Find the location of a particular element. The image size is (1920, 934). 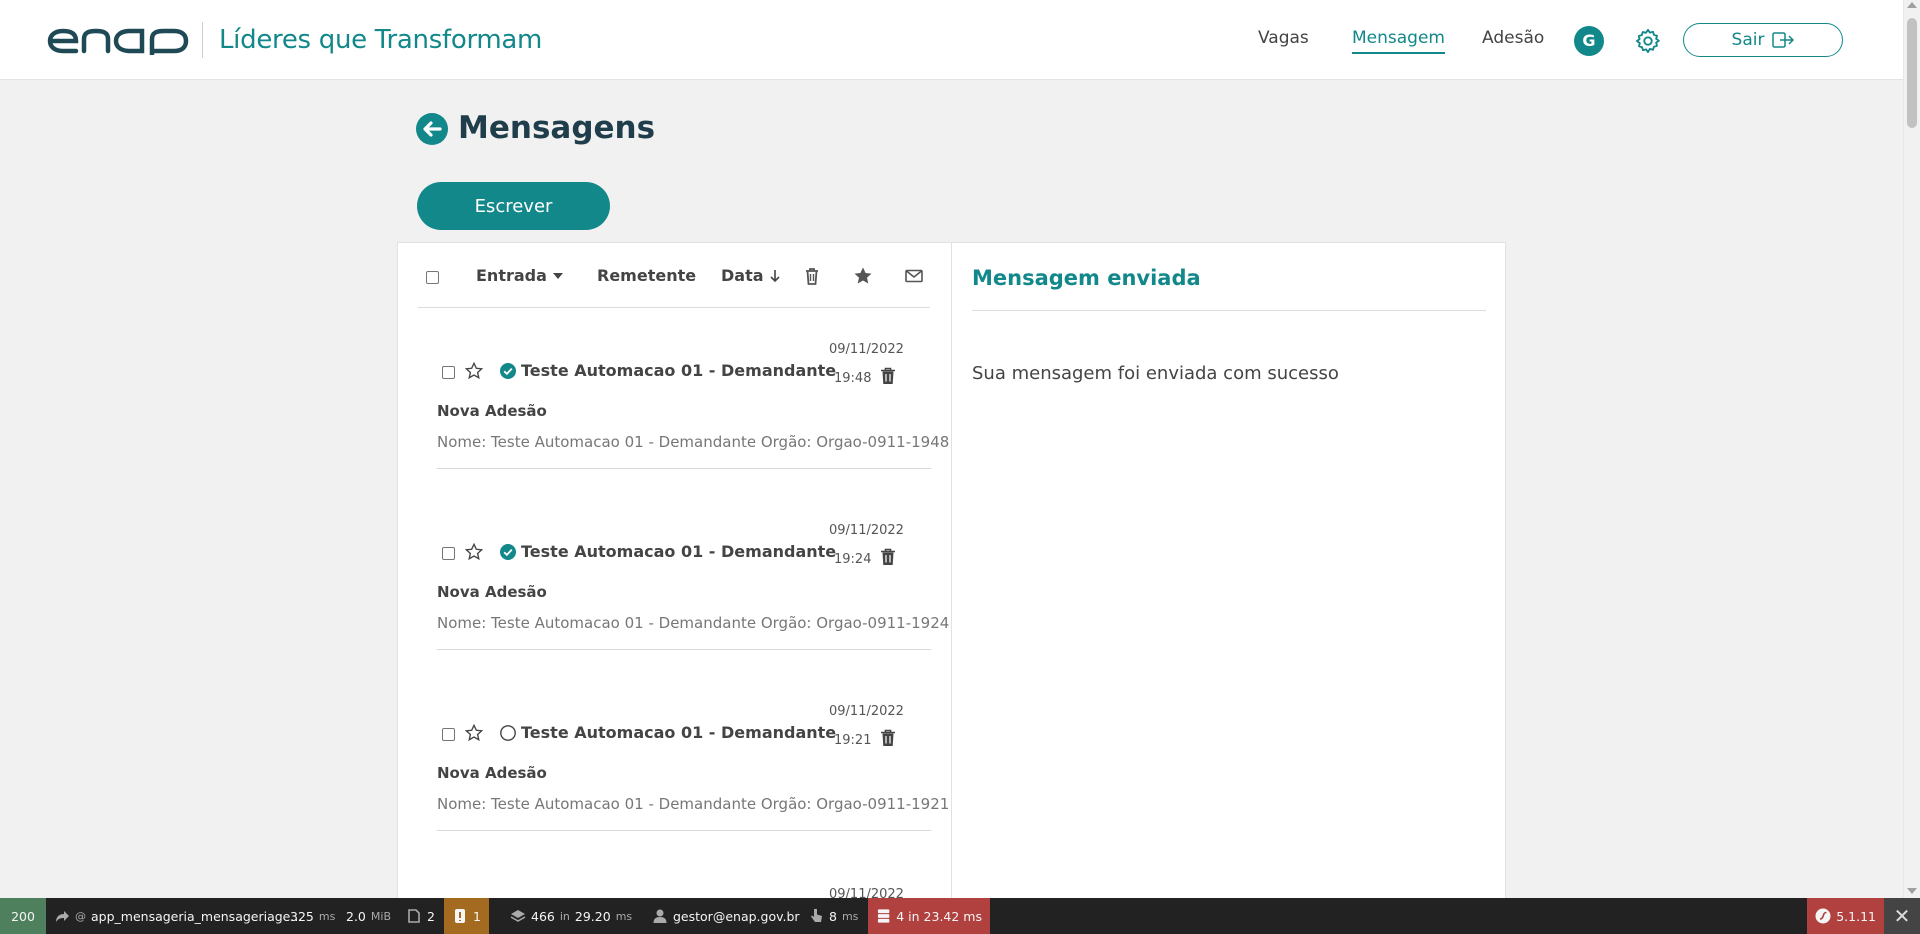

compose-button: Escrever is located at coordinates (513, 206).